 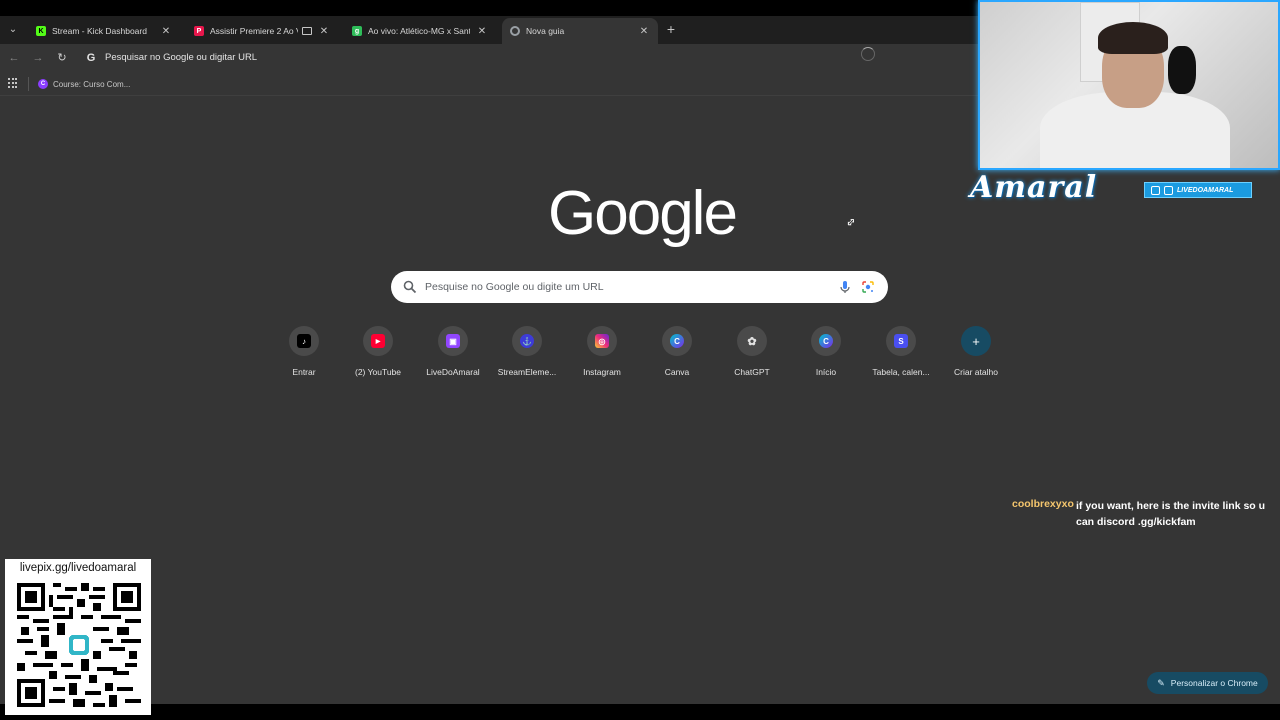 What do you see at coordinates (826, 372) in the screenshot?
I see `shortcut-label: Início` at bounding box center [826, 372].